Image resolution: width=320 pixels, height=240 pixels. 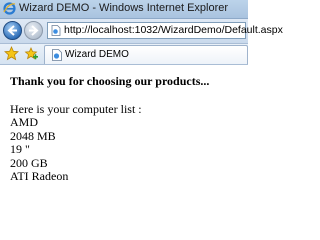 I want to click on list-item: 19 ", so click(x=20, y=149).